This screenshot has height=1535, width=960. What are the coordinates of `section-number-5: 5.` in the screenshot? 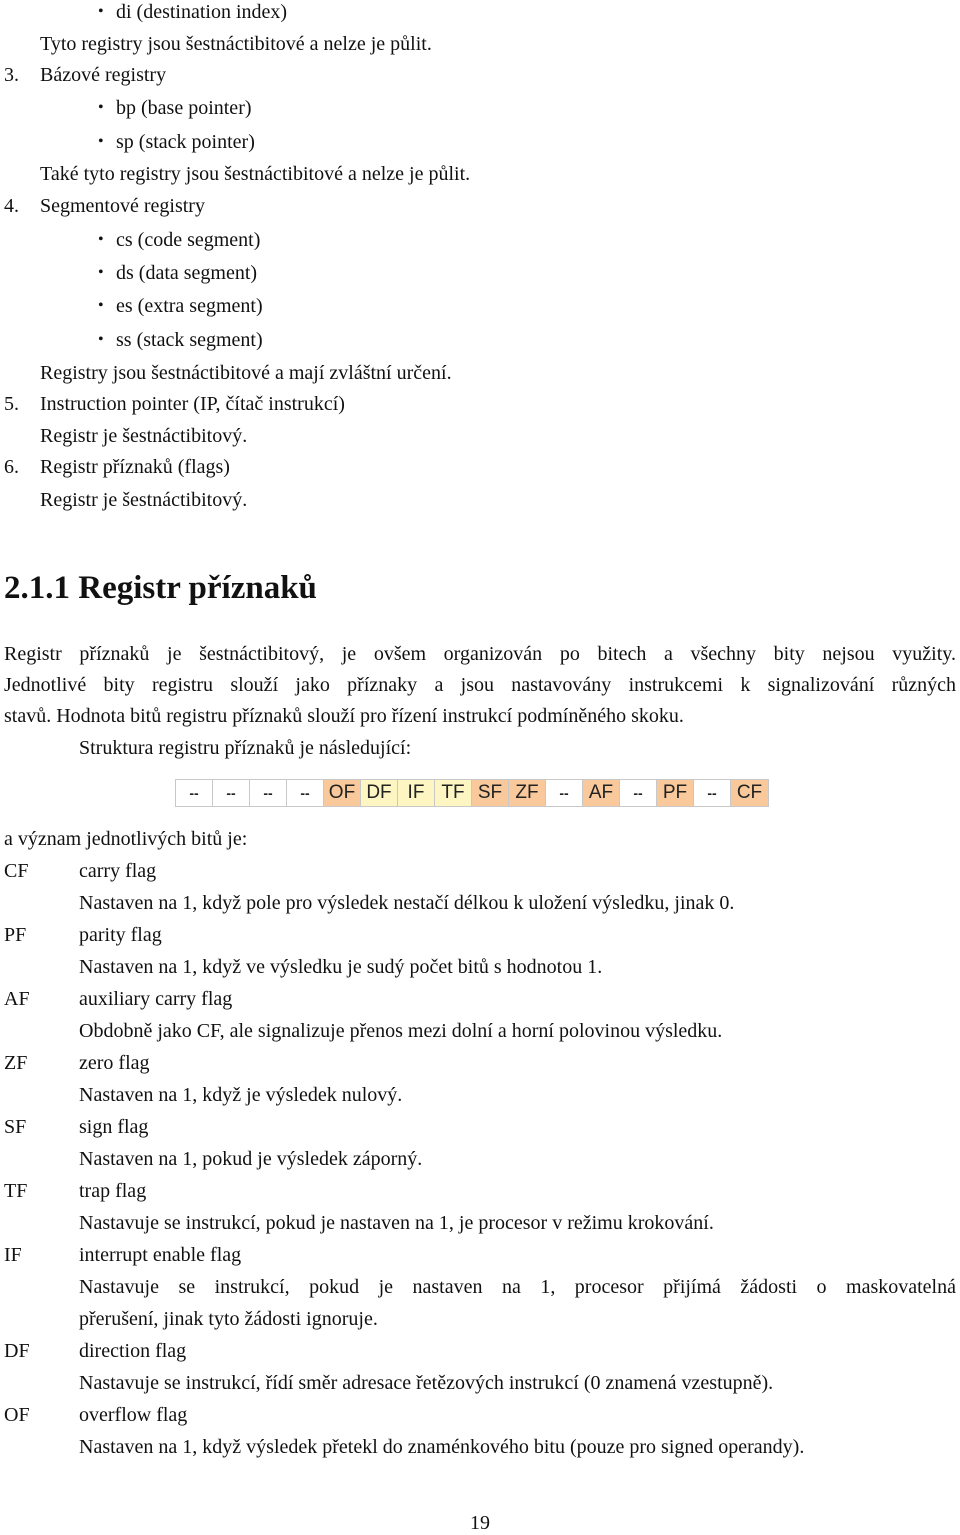 It's located at (11, 404).